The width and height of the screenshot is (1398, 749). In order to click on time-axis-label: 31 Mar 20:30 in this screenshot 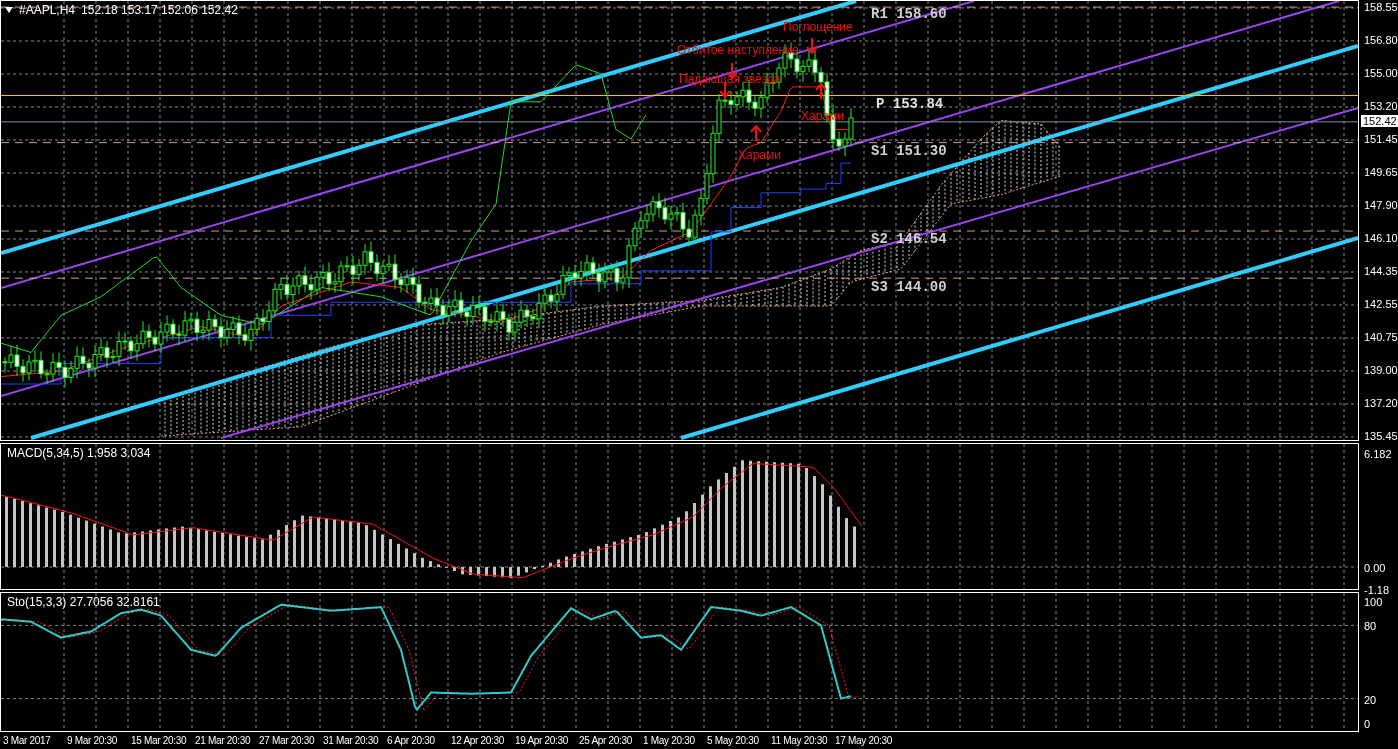, I will do `click(351, 740)`.